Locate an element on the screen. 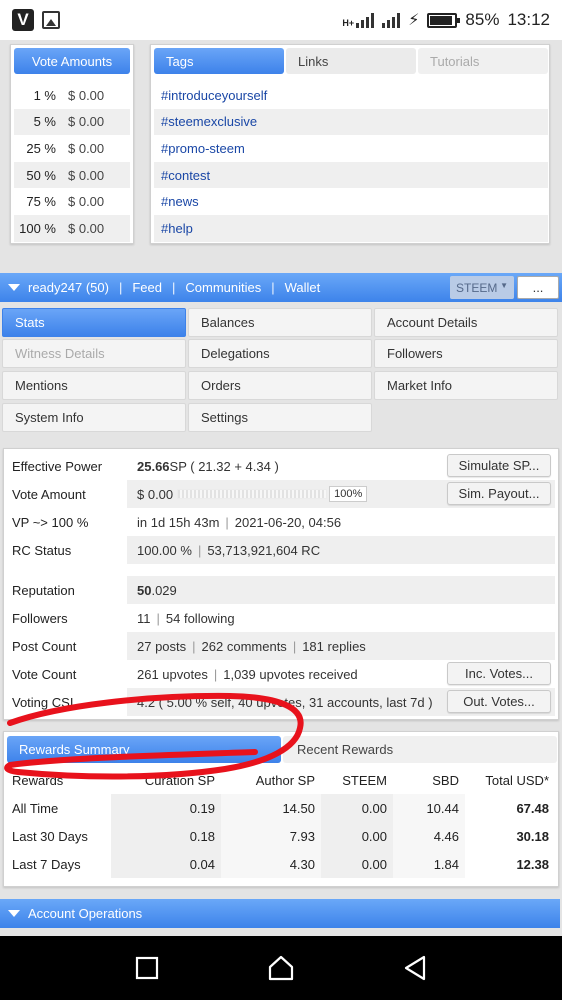 This screenshot has width=562, height=1000. tag-link: #promo-steem is located at coordinates (351, 148).